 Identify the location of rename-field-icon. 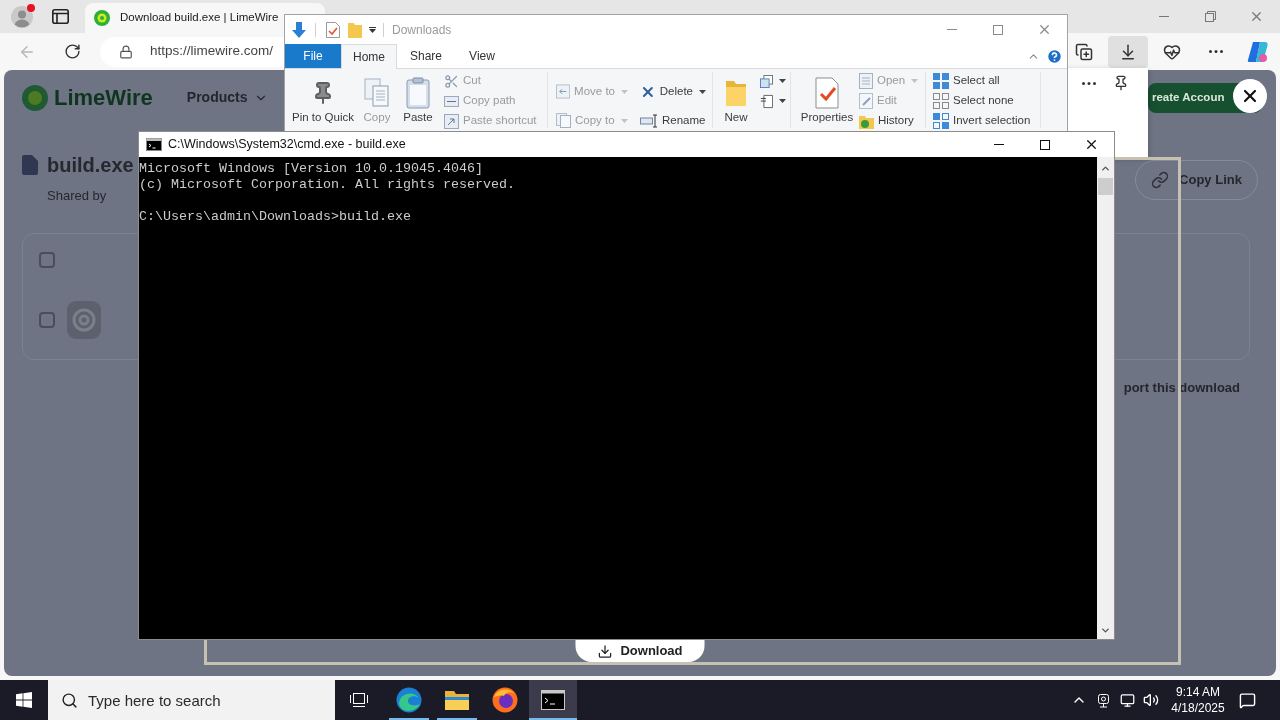
(649, 120).